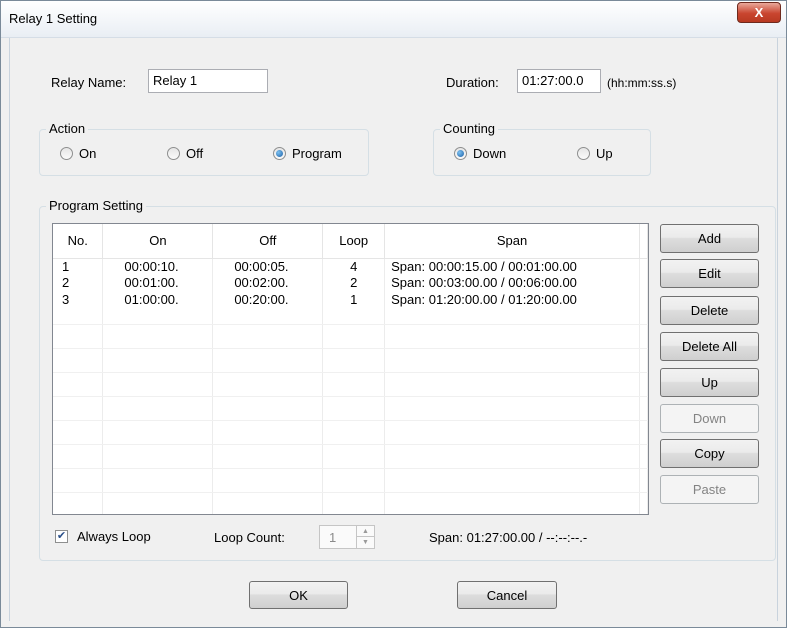 This screenshot has width=787, height=628. I want to click on title-bar: Relay 1 Setting X, so click(393, 19).